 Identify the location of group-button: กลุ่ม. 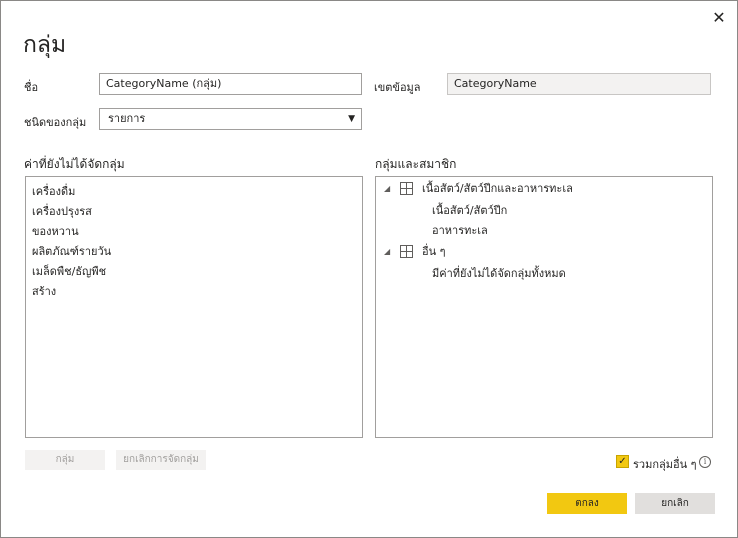
(65, 460).